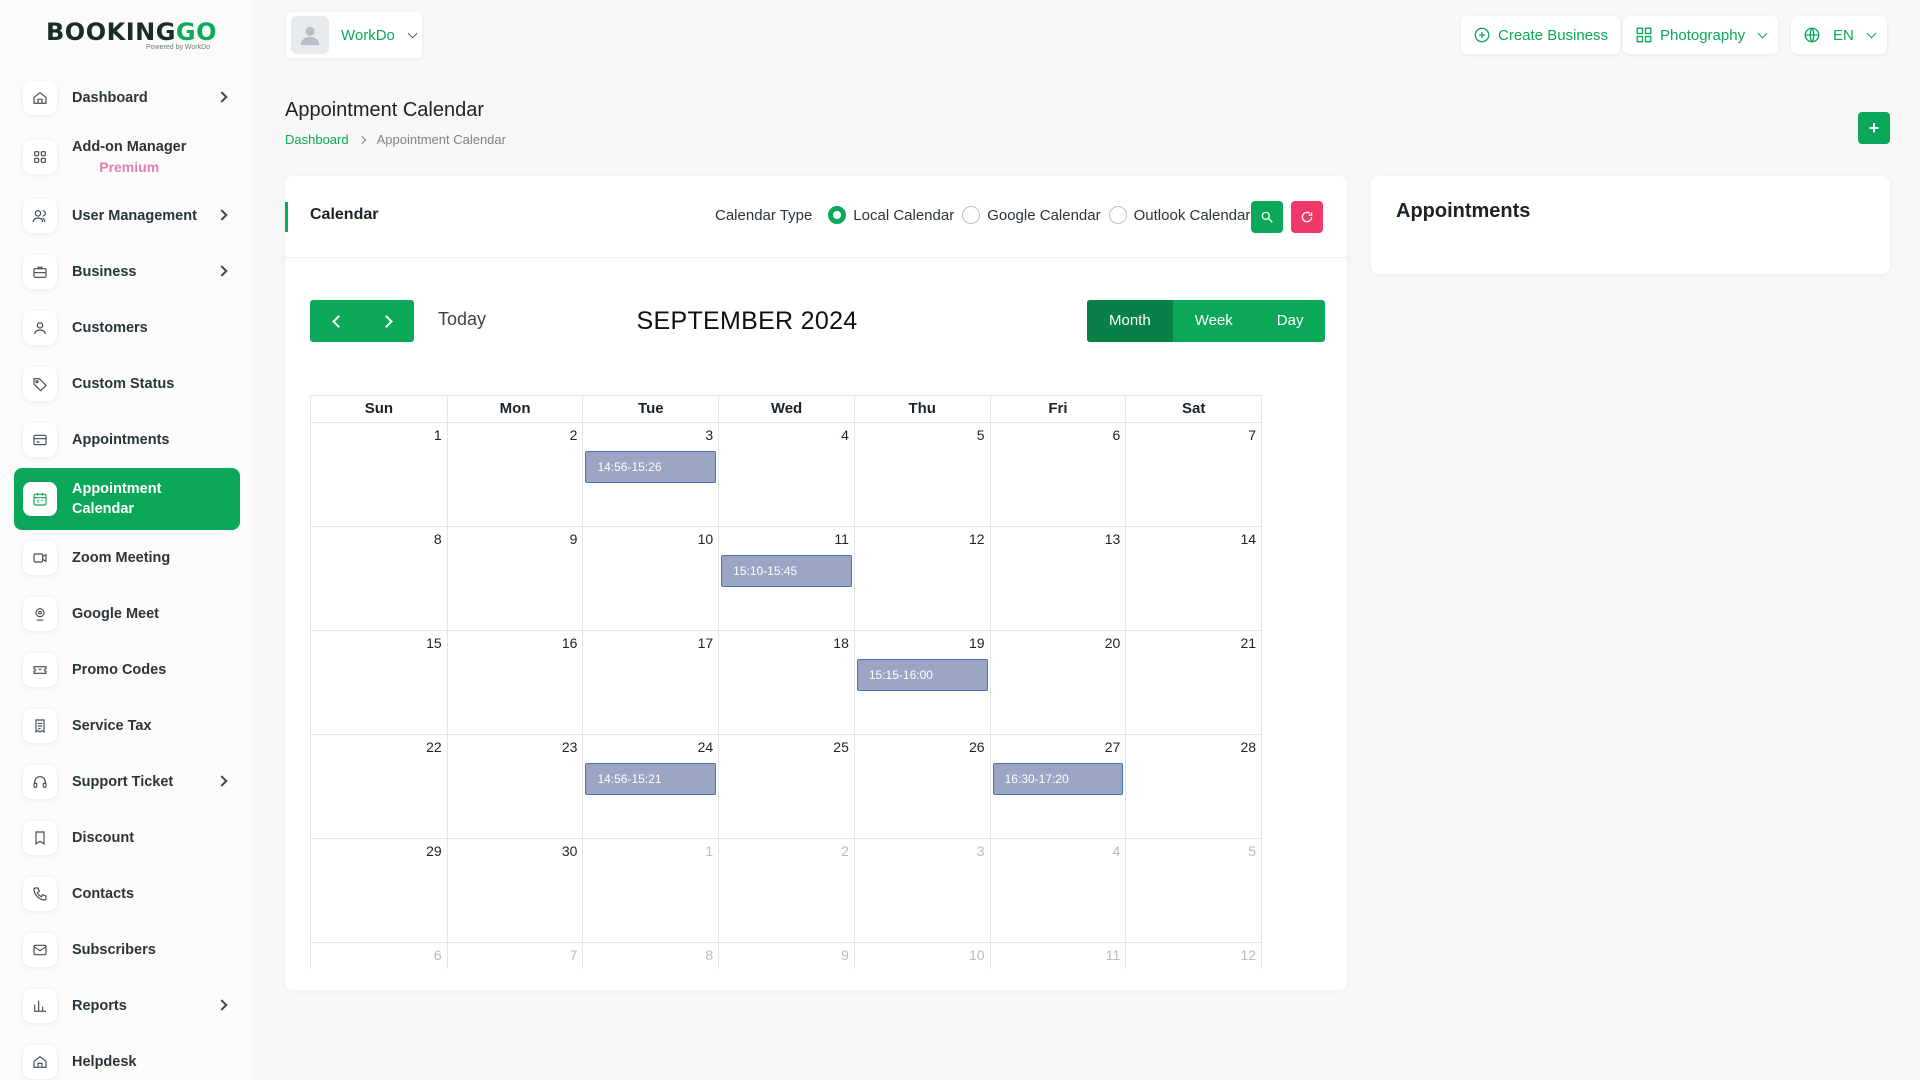 The height and width of the screenshot is (1080, 1920). Describe the element at coordinates (709, 851) in the screenshot. I see `day-number: 1` at that location.